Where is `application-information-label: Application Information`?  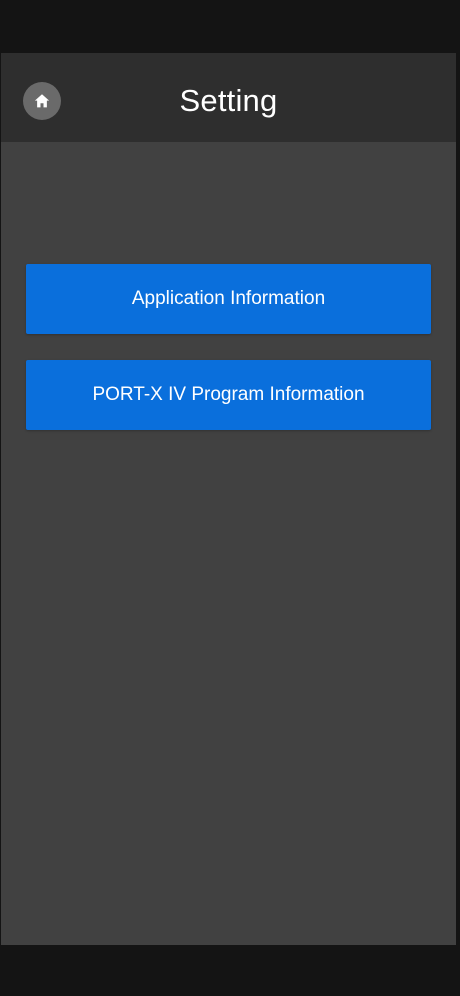
application-information-label: Application Information is located at coordinates (228, 298).